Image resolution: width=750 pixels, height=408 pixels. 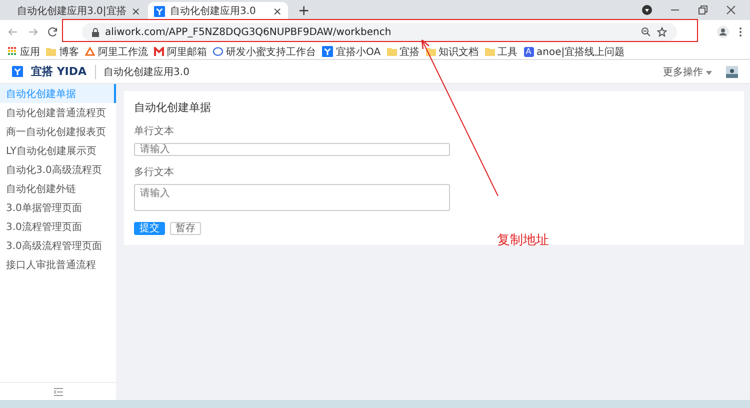 I want to click on sidebar-item: LY自动化创建展示页, so click(x=58, y=150).